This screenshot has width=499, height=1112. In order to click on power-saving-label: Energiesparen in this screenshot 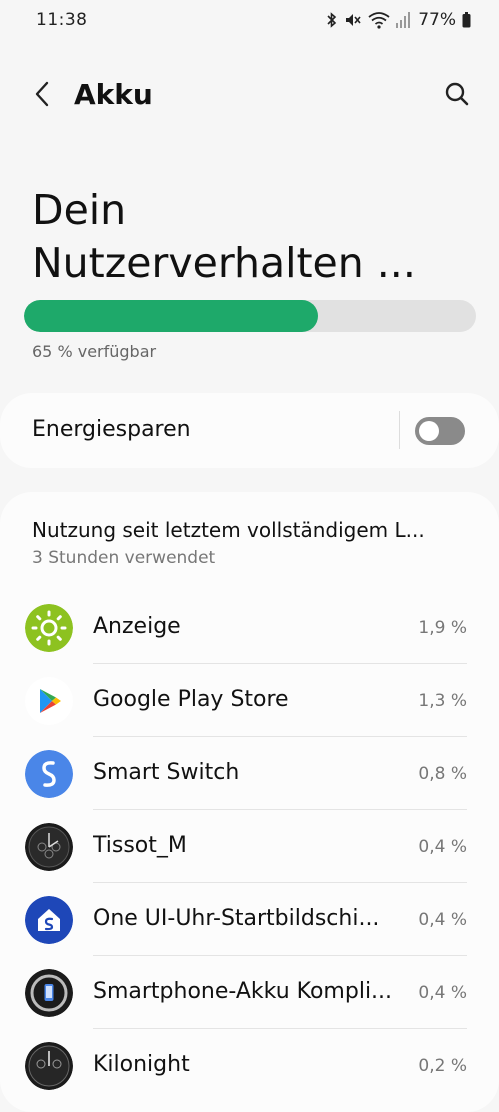, I will do `click(111, 429)`.